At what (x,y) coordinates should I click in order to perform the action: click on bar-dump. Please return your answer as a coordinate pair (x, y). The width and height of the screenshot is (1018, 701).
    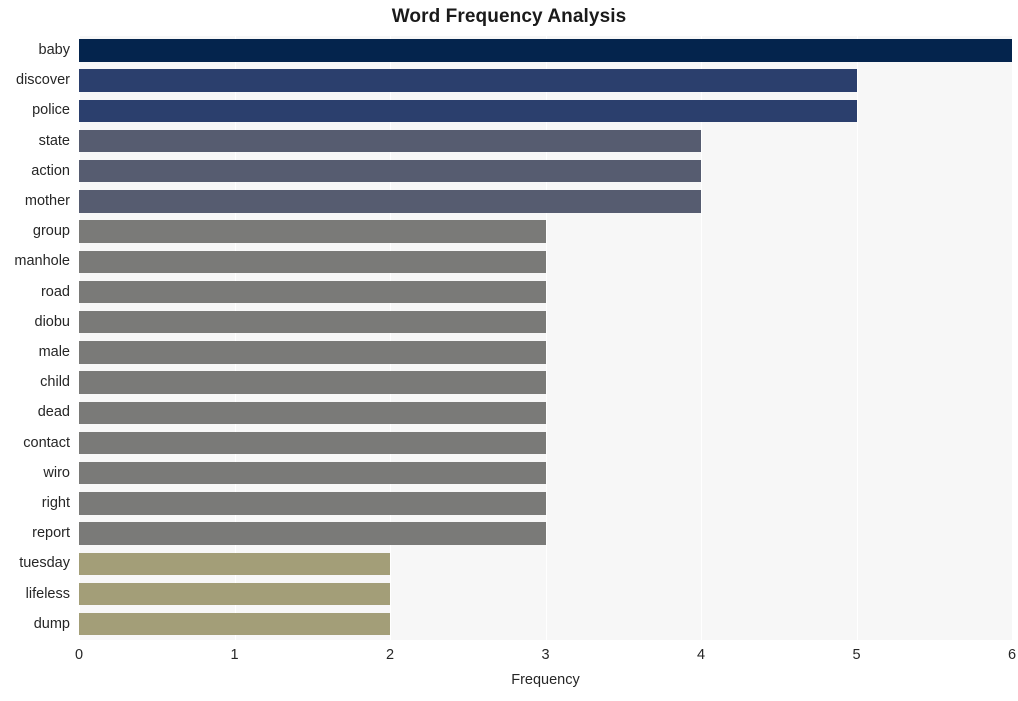
    Looking at the image, I should click on (234, 624).